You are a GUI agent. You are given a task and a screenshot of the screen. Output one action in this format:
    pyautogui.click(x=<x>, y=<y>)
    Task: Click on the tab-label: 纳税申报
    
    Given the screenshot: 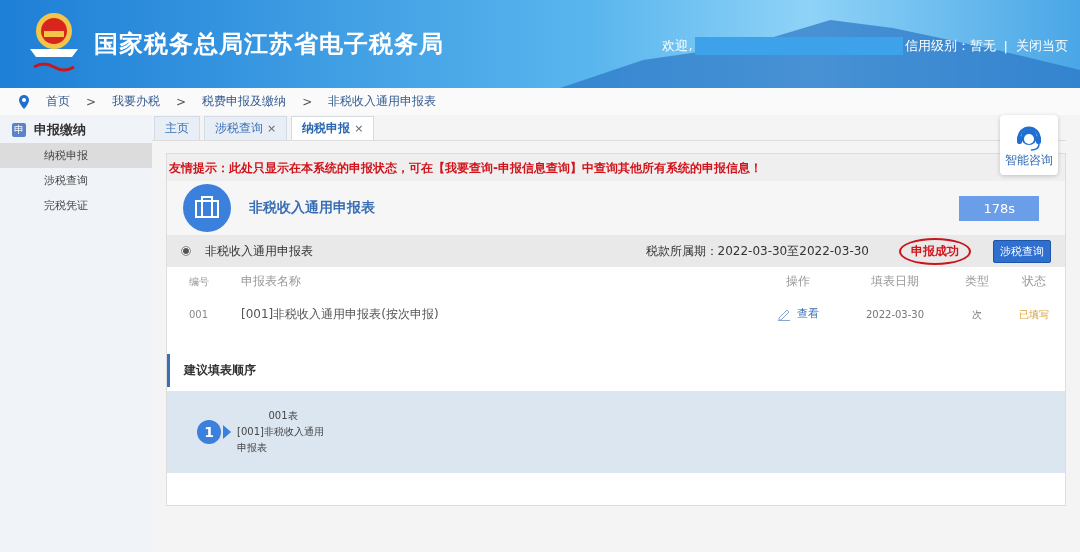 What is the action you would take?
    pyautogui.click(x=326, y=128)
    